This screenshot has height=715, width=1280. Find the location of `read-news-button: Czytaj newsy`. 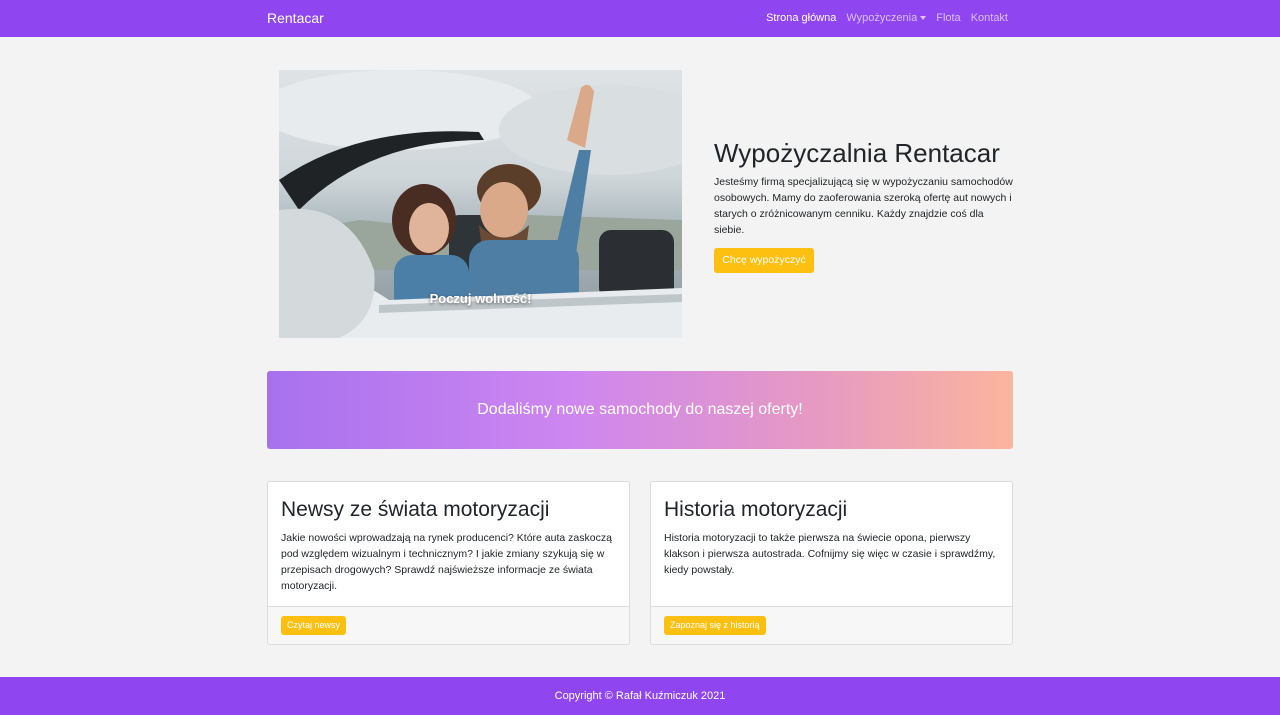

read-news-button: Czytaj newsy is located at coordinates (314, 625).